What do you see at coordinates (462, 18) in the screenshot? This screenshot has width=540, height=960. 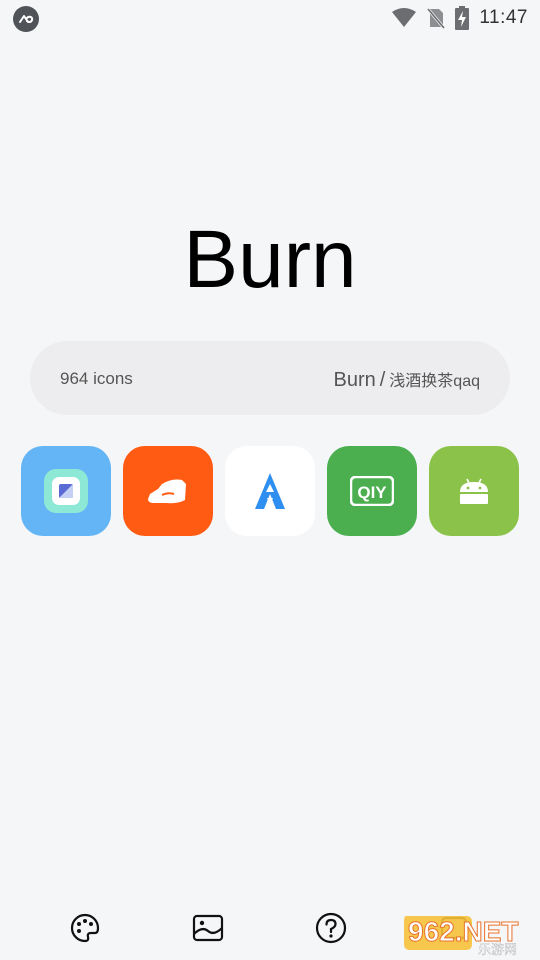 I see `battery-charging-icon` at bounding box center [462, 18].